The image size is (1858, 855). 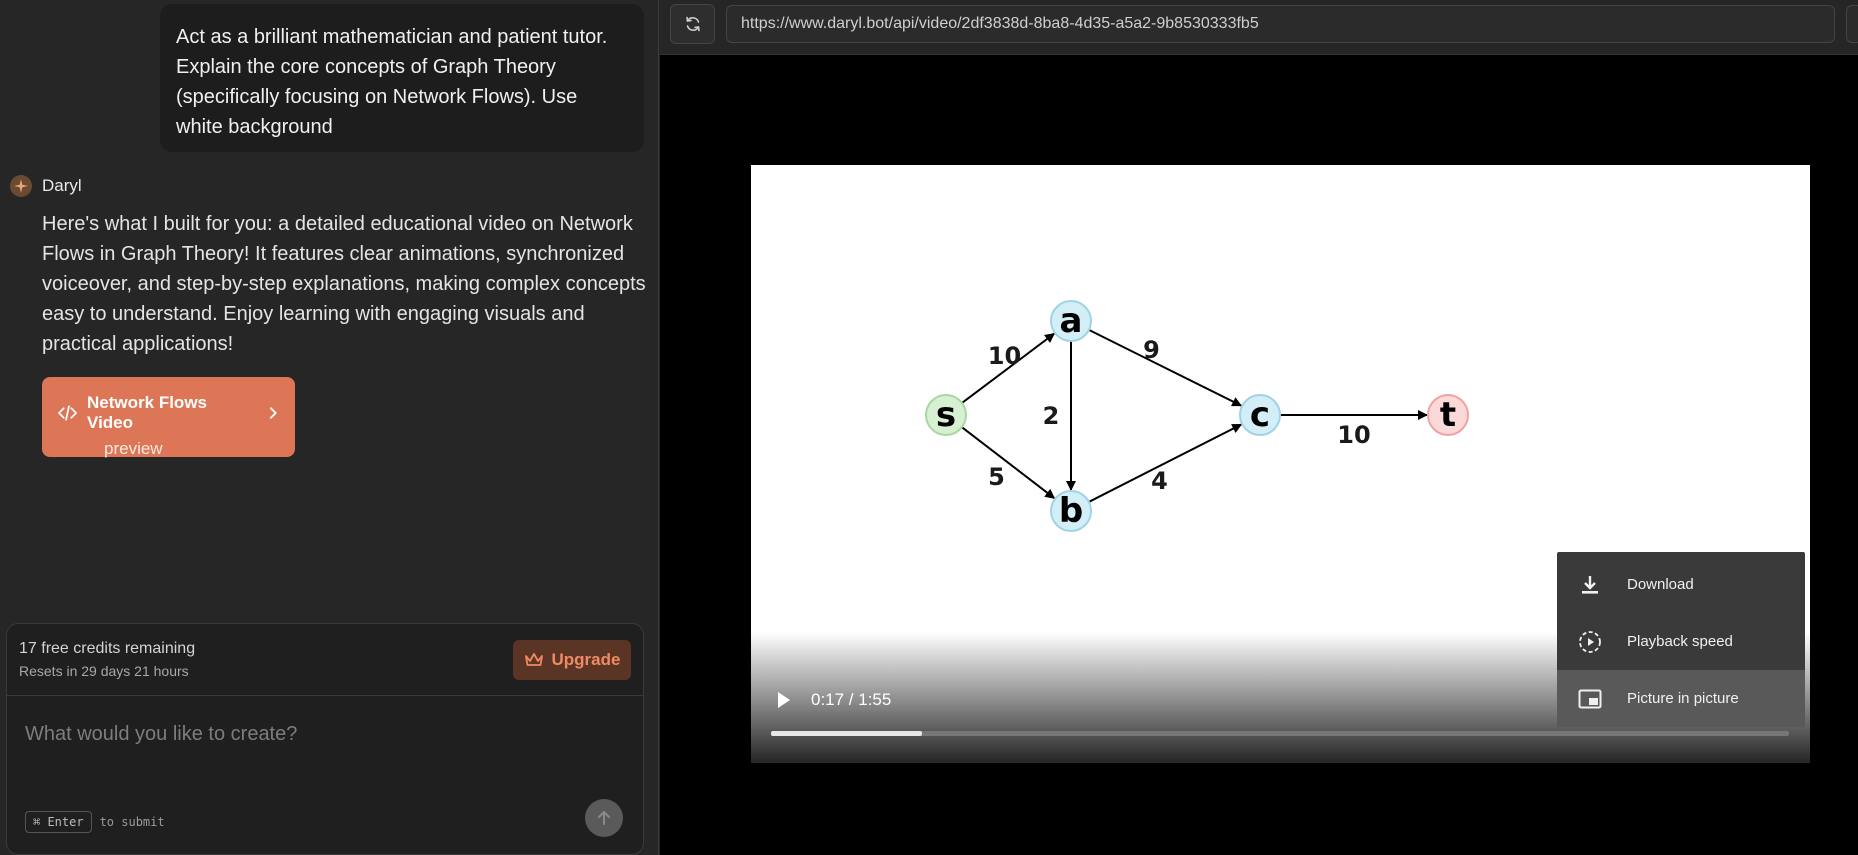 I want to click on graph-node-a: a, so click(x=1071, y=321).